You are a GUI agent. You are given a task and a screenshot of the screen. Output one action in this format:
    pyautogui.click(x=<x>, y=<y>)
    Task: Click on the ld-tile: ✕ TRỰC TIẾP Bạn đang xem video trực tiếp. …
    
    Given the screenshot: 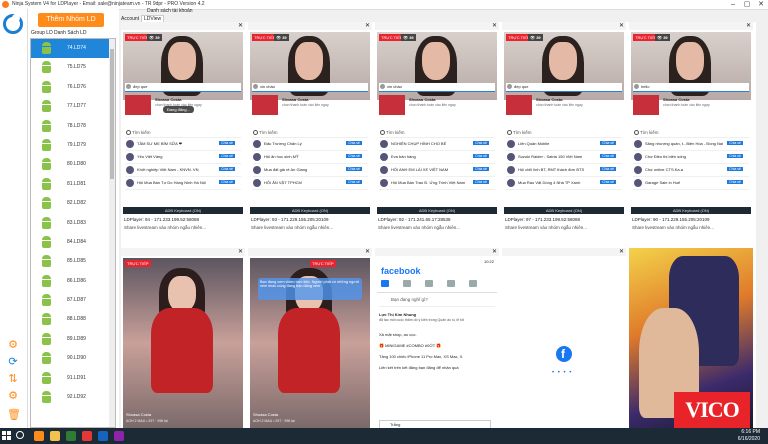 What is the action you would take?
    pyautogui.click(x=310, y=338)
    